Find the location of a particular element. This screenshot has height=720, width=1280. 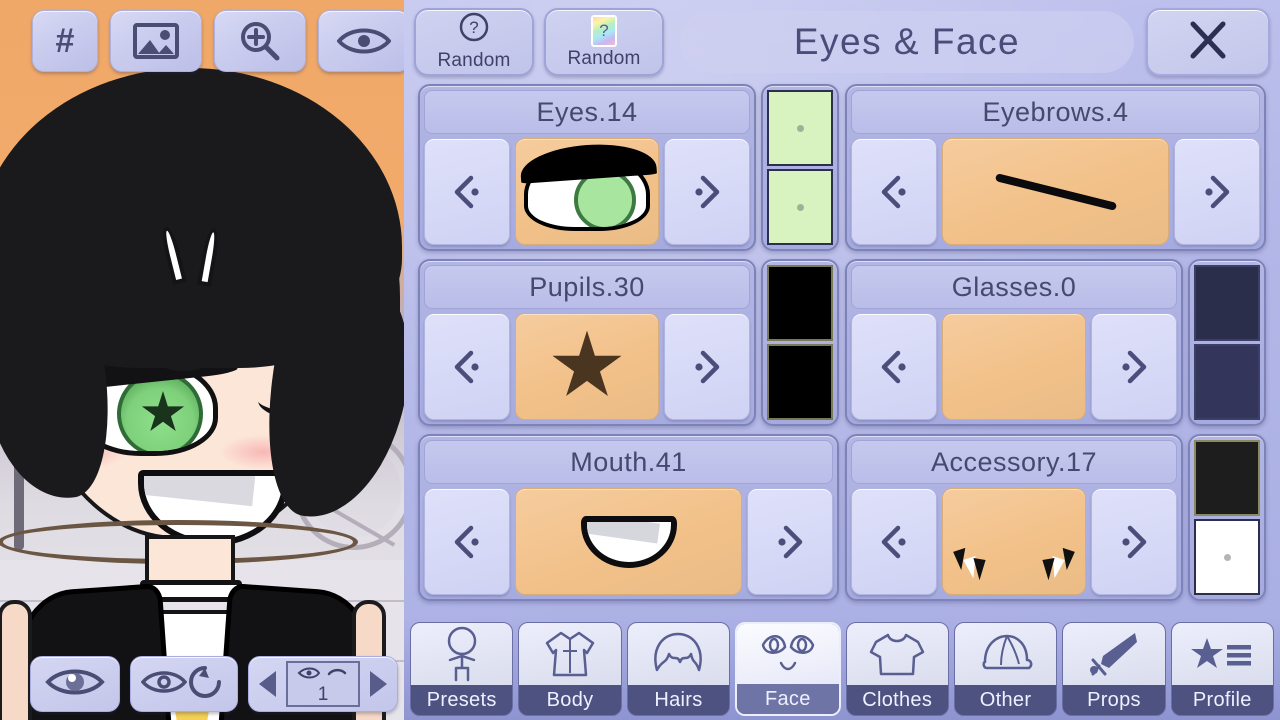

page-thumbnail: 1 is located at coordinates (323, 684).